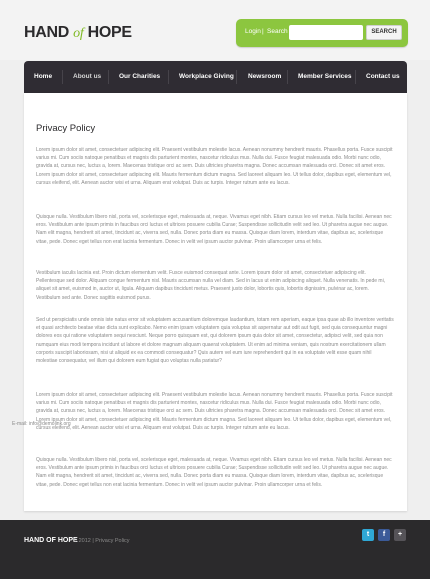  I want to click on nav-item-workplace-giving: Workplace Giving, so click(206, 77).